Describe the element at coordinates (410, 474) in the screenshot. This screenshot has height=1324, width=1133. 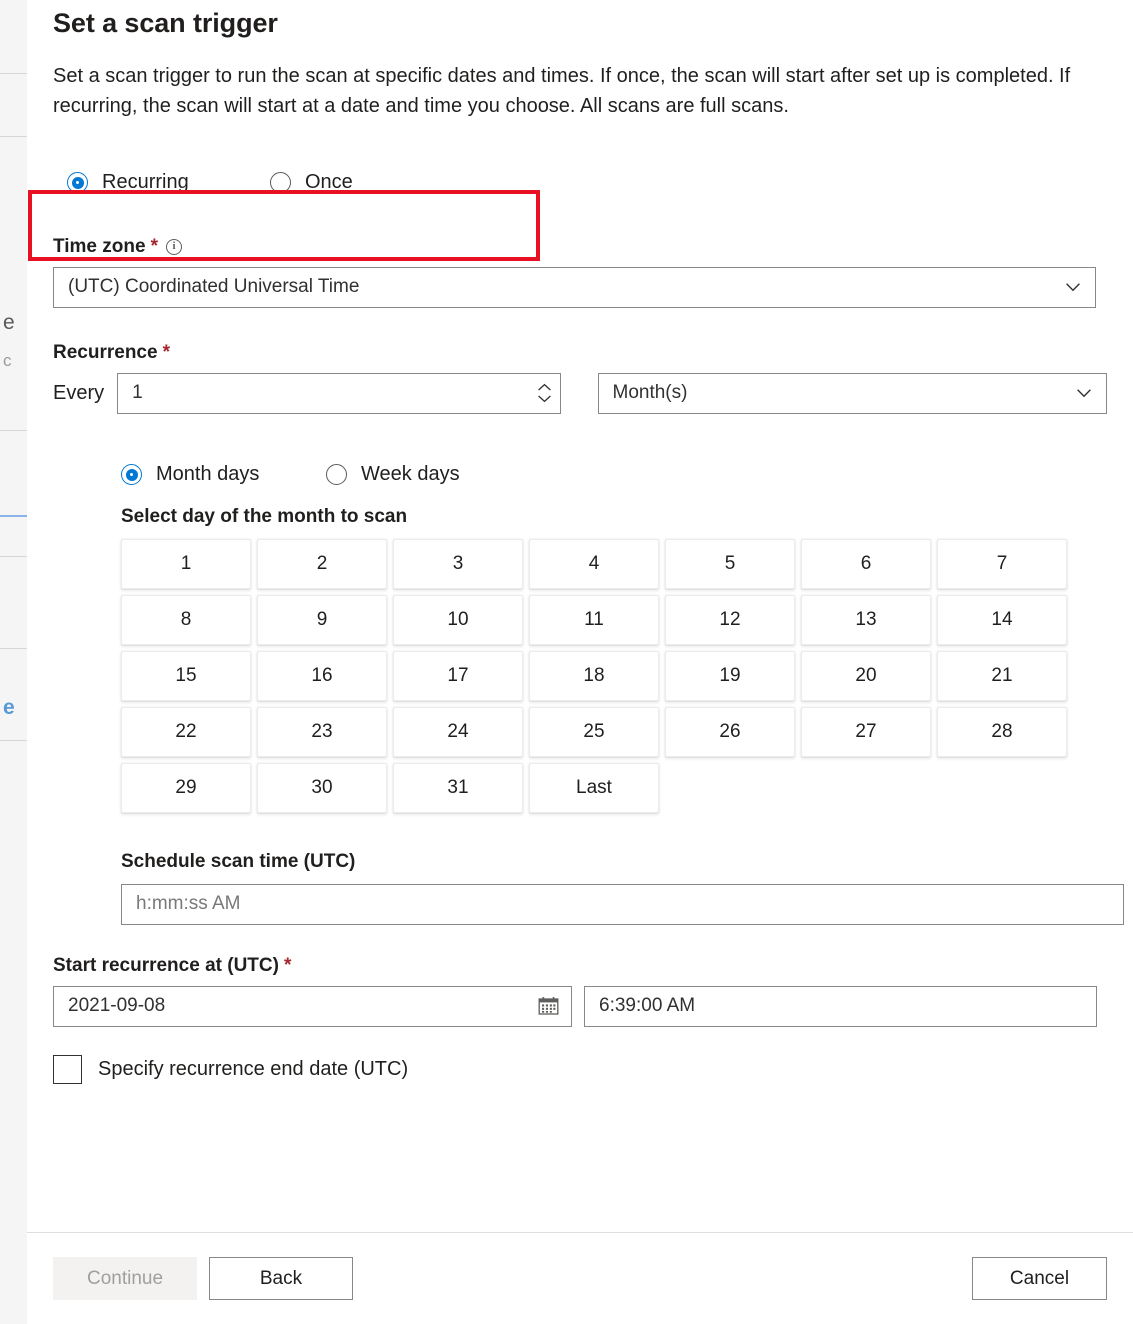
I see `radio-week-days-label: Week days` at that location.